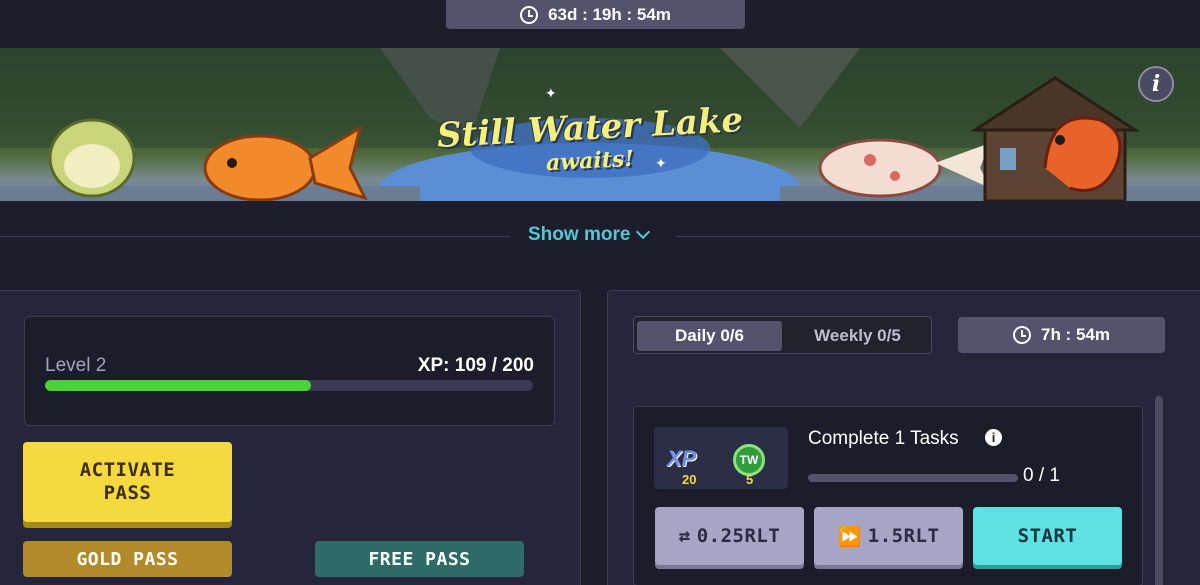 The width and height of the screenshot is (1200, 585). I want to click on task-timer: 7h : 54m, so click(1061, 335).